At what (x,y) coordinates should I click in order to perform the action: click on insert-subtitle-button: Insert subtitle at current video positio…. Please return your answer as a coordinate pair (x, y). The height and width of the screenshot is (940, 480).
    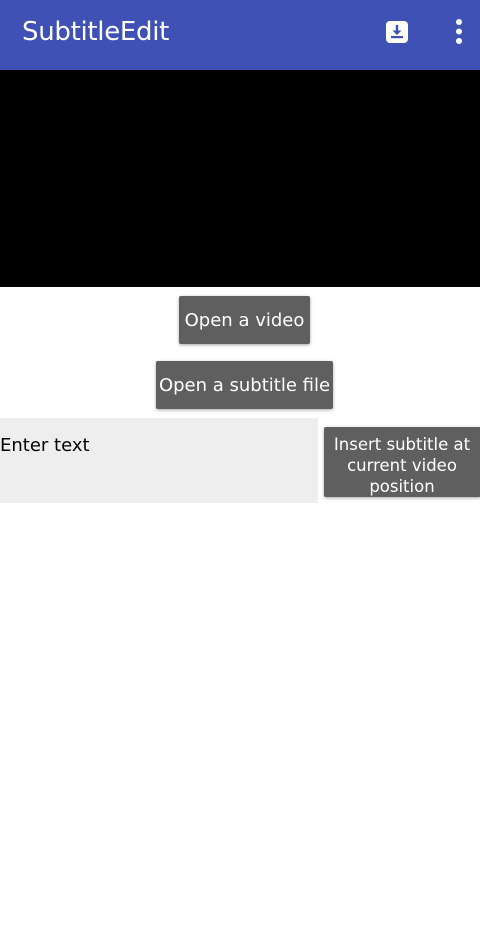
    Looking at the image, I should click on (402, 462).